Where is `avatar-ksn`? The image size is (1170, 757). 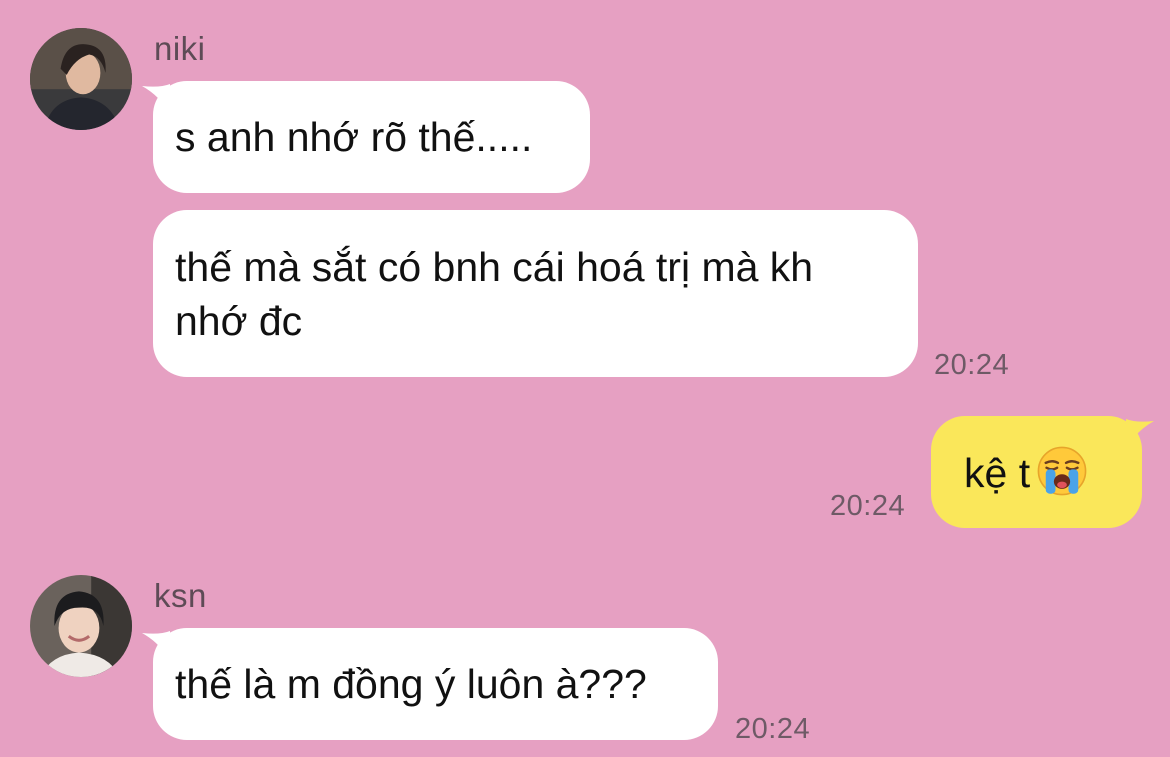 avatar-ksn is located at coordinates (81, 626).